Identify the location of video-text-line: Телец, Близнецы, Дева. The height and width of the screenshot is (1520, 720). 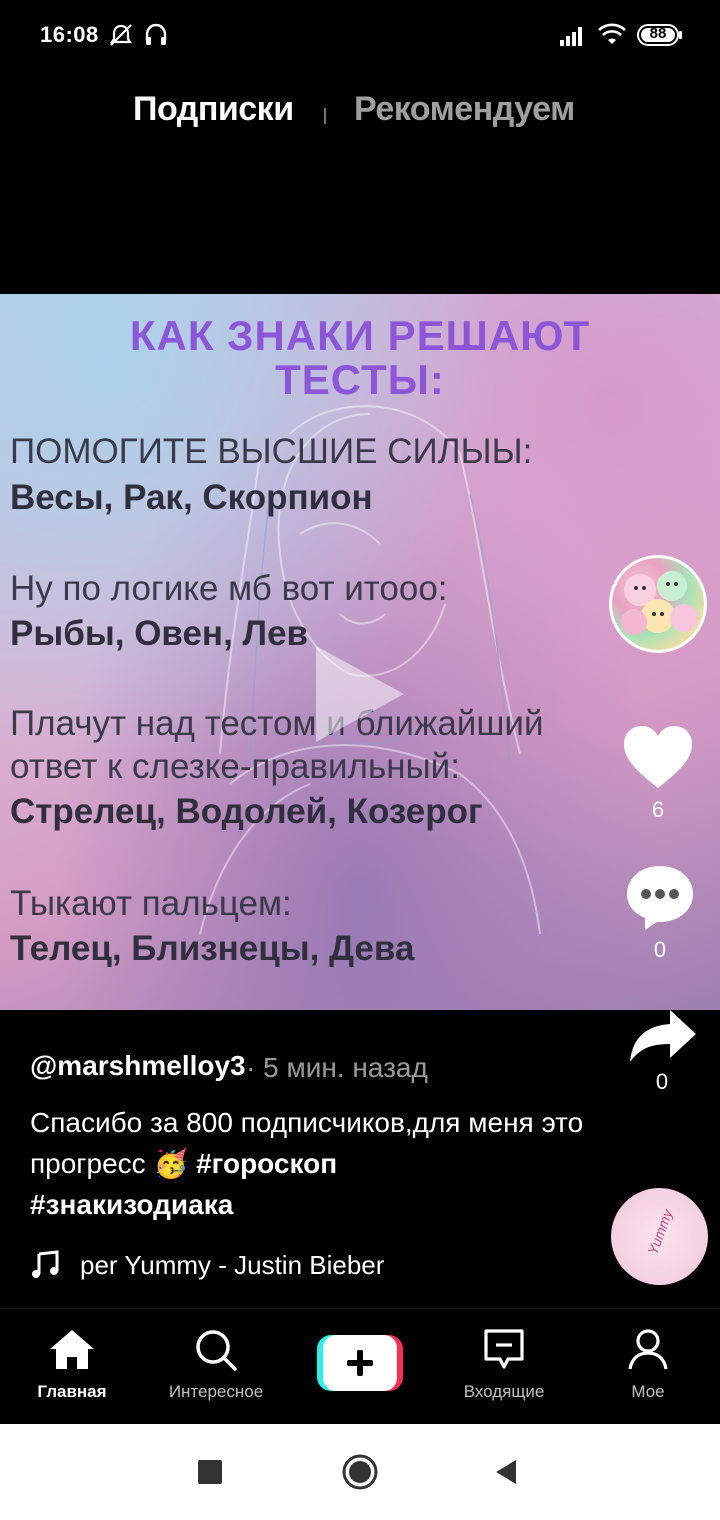
(212, 948).